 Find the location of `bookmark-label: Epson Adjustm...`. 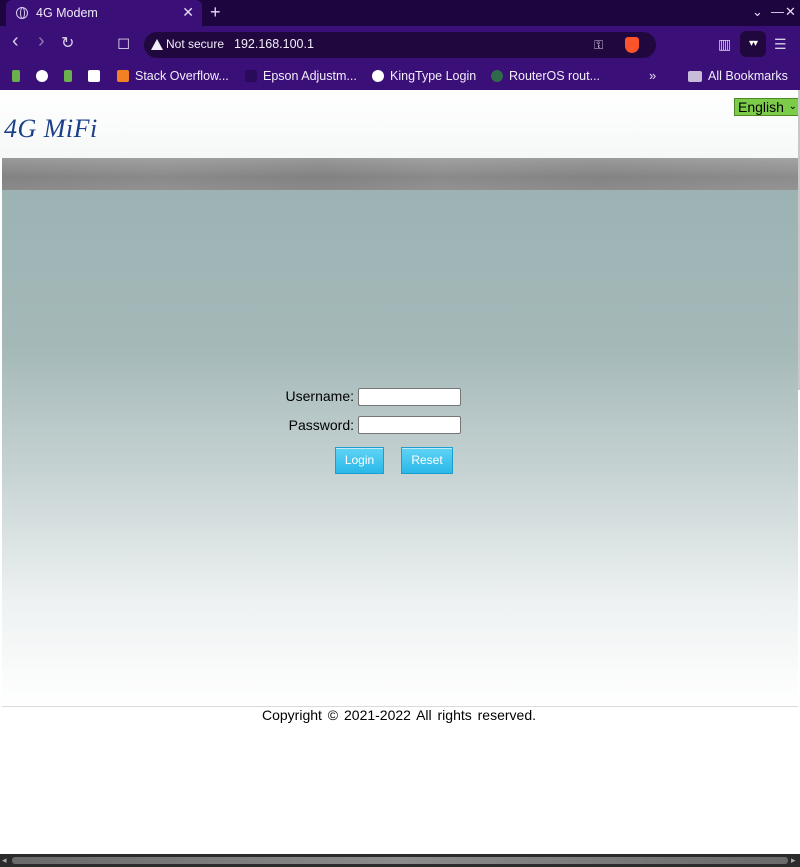

bookmark-label: Epson Adjustm... is located at coordinates (310, 76).